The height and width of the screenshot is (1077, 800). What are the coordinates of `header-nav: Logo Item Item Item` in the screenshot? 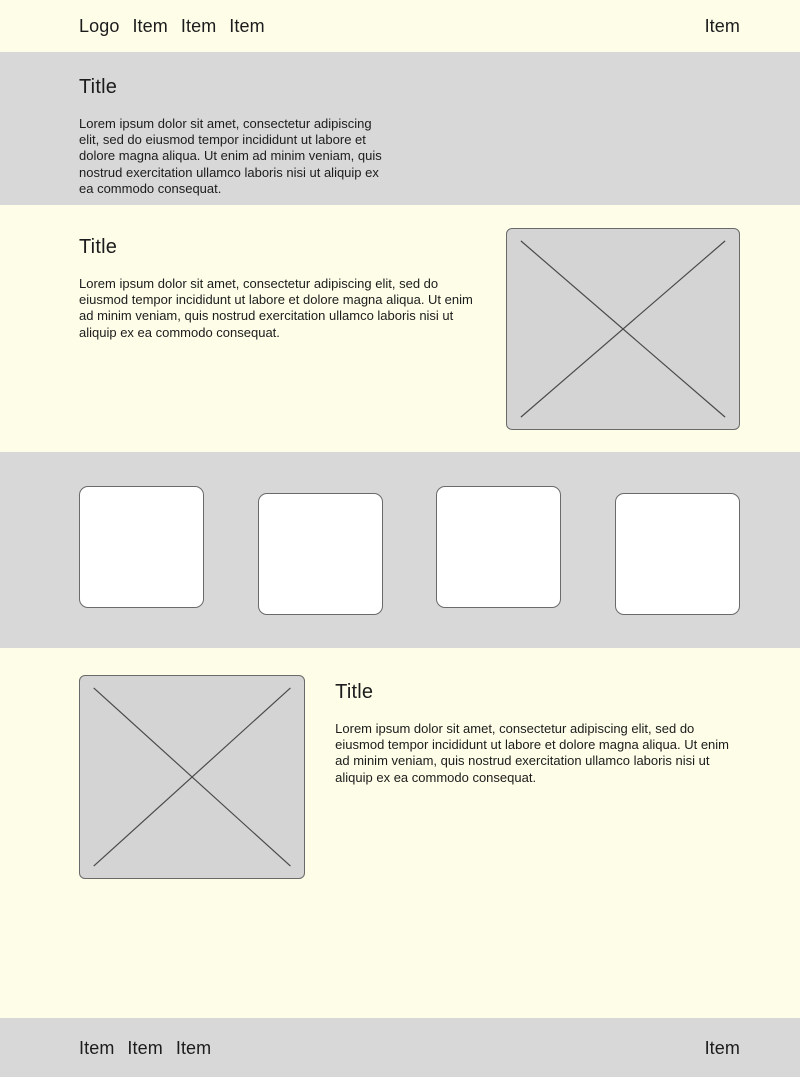 It's located at (172, 26).